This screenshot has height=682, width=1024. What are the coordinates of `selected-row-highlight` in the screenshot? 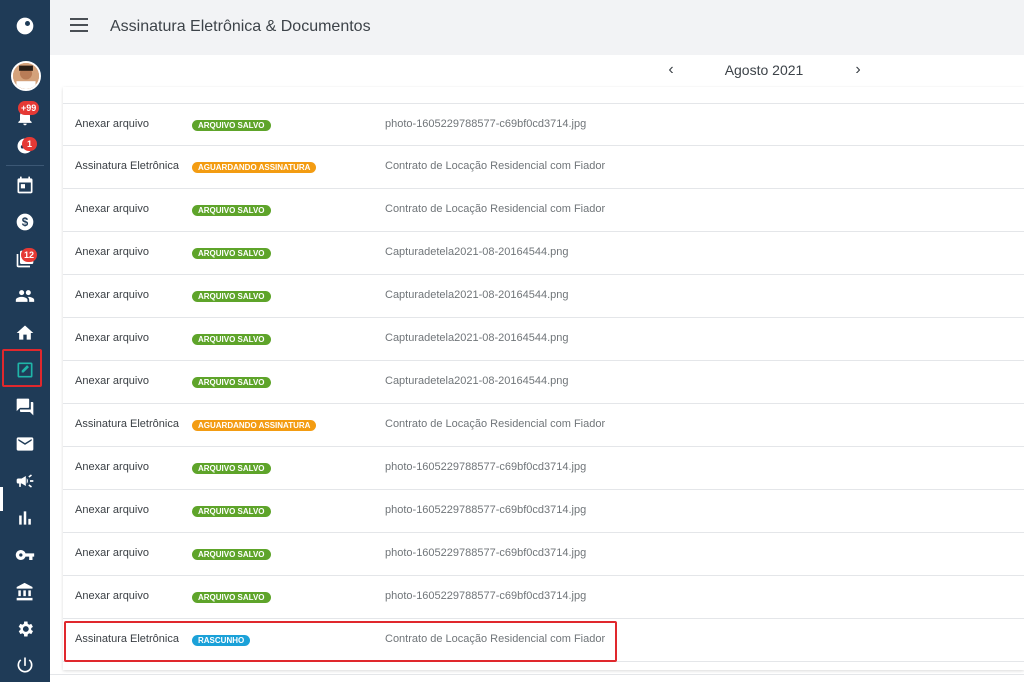 It's located at (340, 641).